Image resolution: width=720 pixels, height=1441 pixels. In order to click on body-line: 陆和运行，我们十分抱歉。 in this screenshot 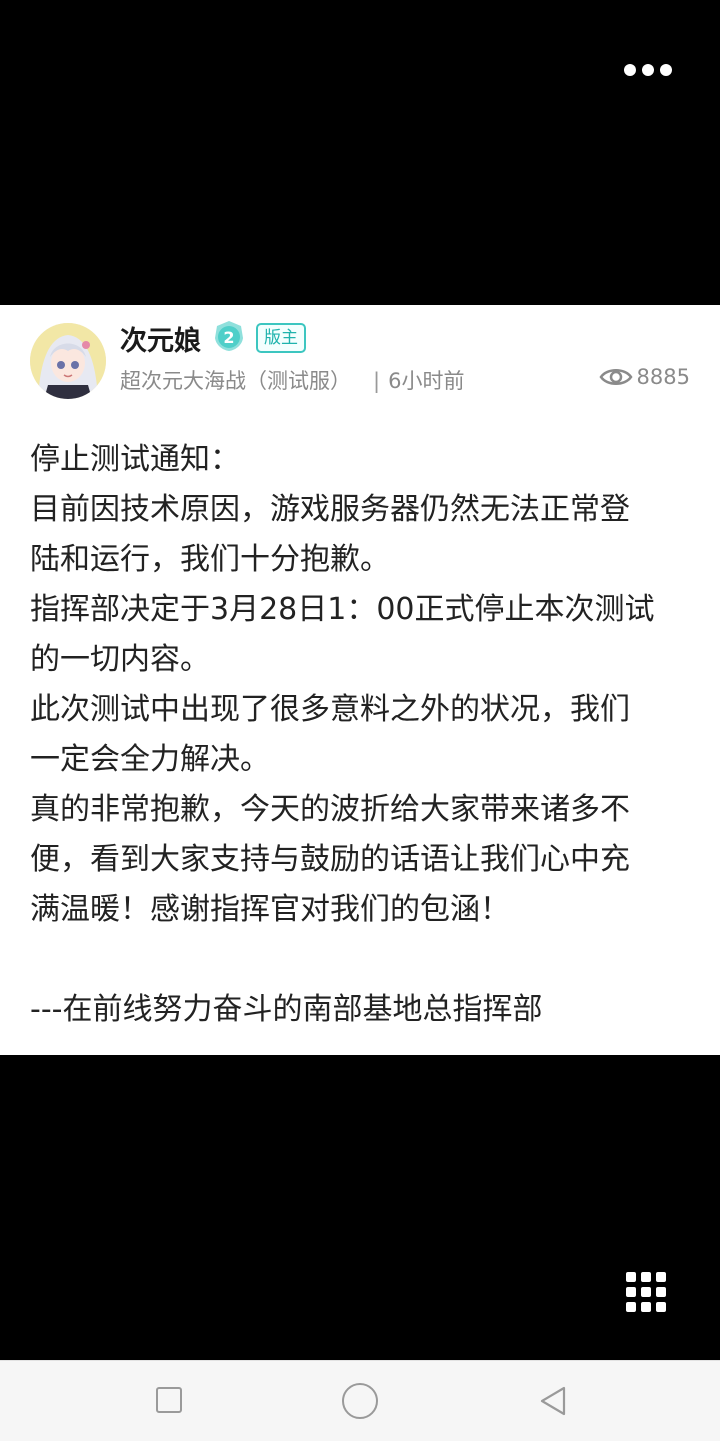, I will do `click(210, 559)`.